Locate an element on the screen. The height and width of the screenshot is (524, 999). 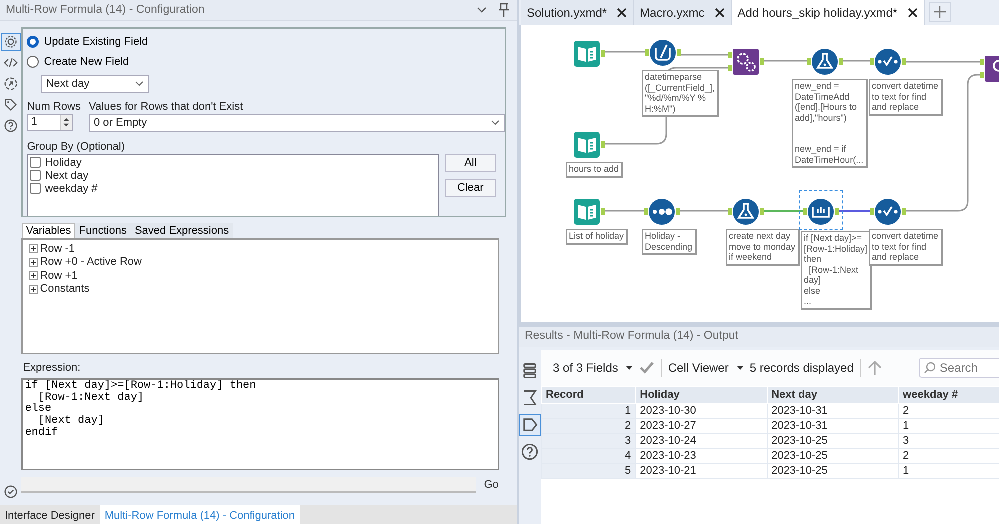
viewer-dropdown: Cell Viewer is located at coordinates (706, 368).